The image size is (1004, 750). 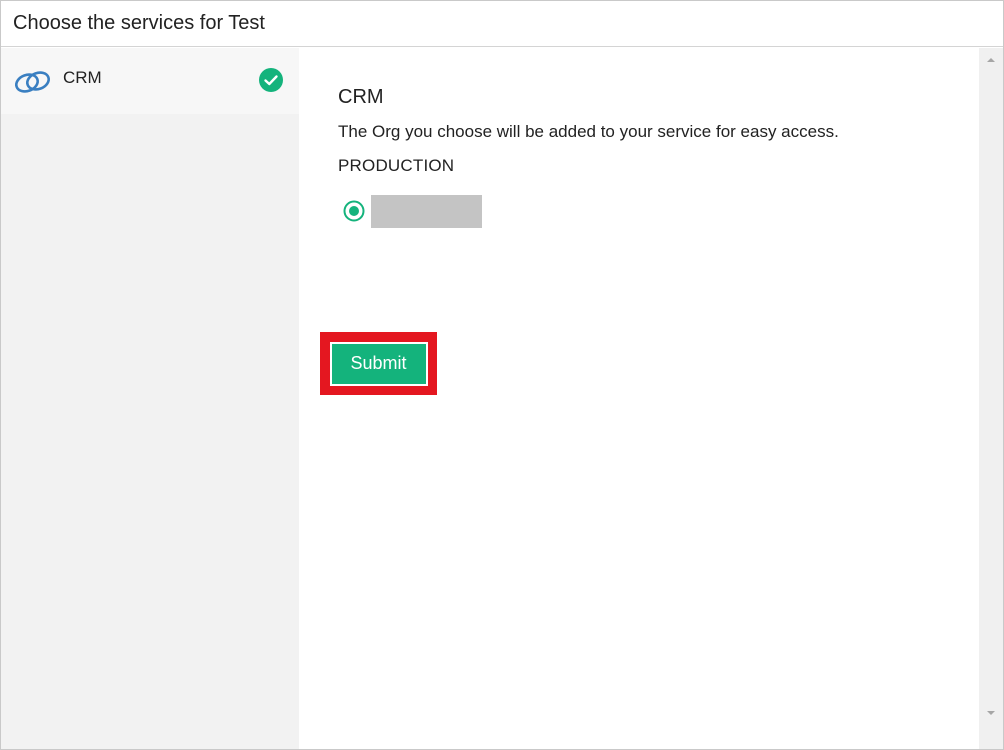 I want to click on check-circle-icon, so click(x=271, y=80).